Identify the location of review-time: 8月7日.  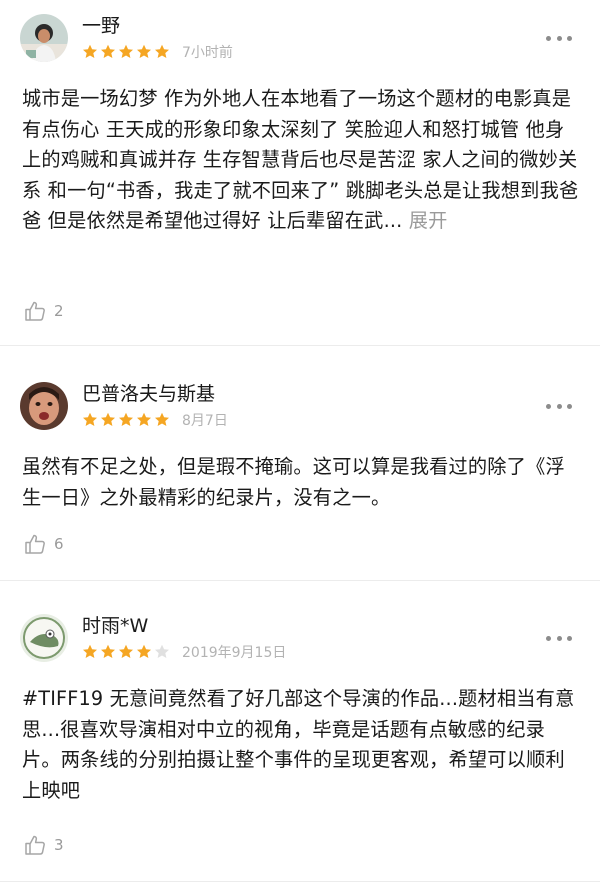
(205, 421).